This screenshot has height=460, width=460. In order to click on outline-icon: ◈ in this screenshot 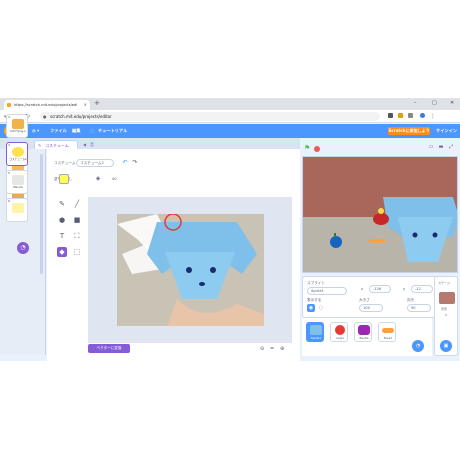, I will do `click(98, 179)`.